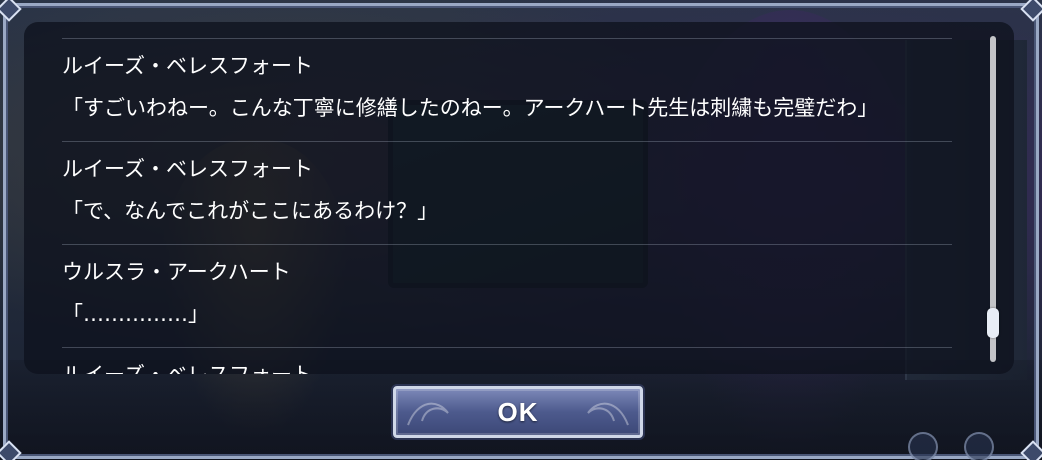 The width and height of the screenshot is (1042, 460). What do you see at coordinates (923, 446) in the screenshot?
I see `nav-prev-icon` at bounding box center [923, 446].